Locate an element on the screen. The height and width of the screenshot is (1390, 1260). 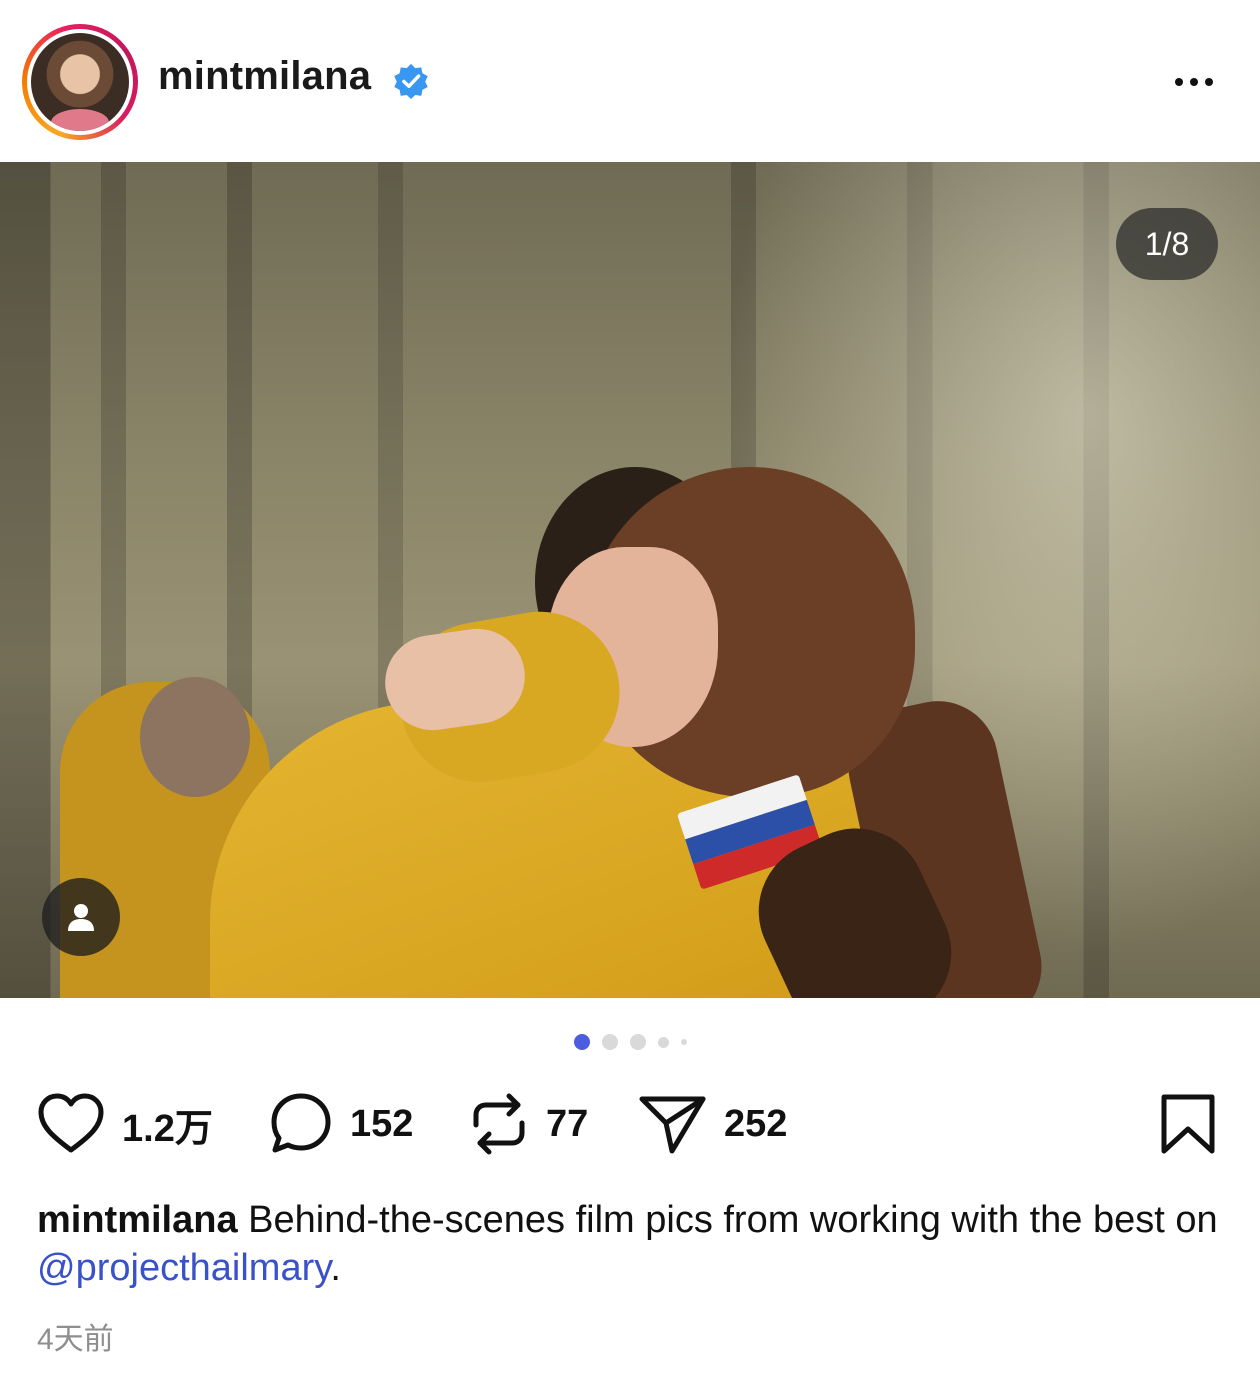
like-button: 1.2万 is located at coordinates (124, 1124).